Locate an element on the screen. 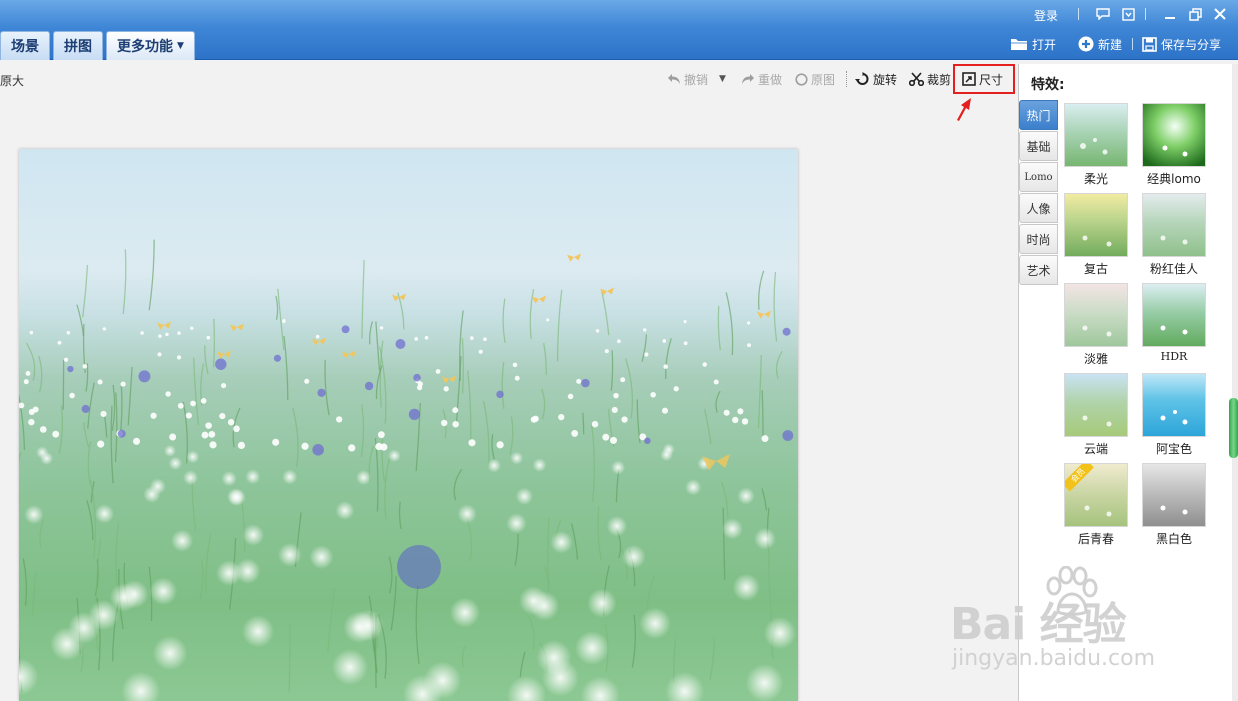  plus-circle-icon is located at coordinates (1086, 44).